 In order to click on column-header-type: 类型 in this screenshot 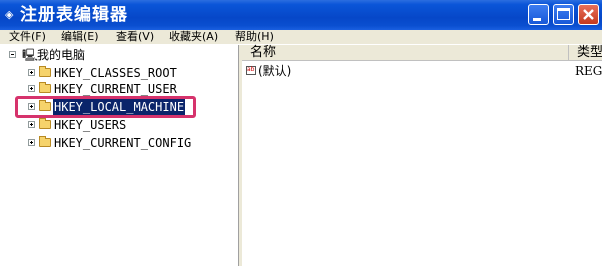, I will do `click(585, 53)`.